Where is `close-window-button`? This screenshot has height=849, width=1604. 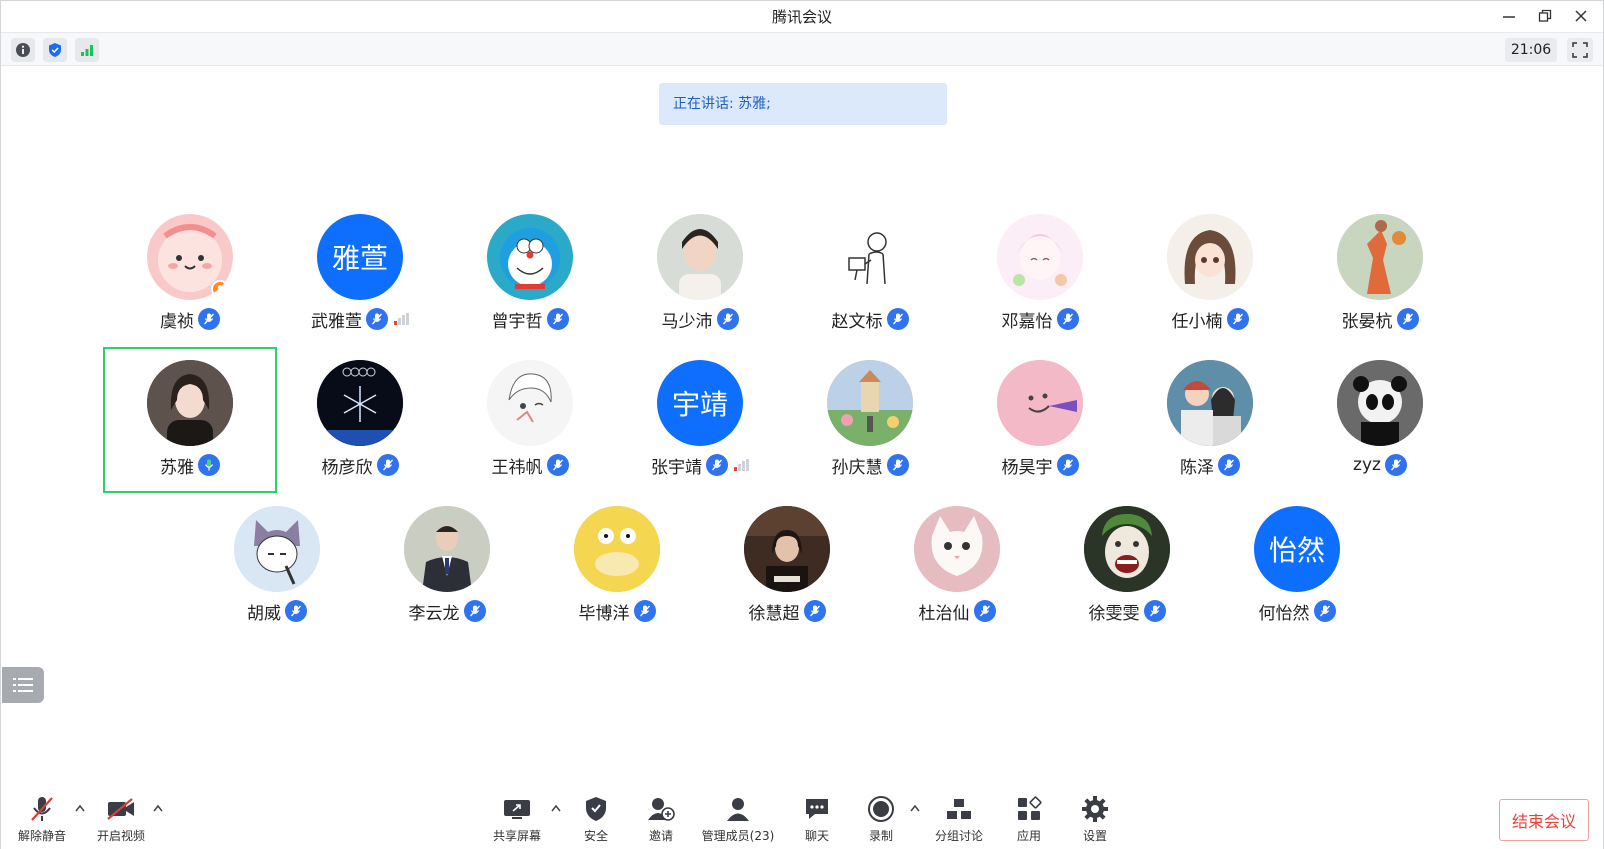 close-window-button is located at coordinates (1581, 16).